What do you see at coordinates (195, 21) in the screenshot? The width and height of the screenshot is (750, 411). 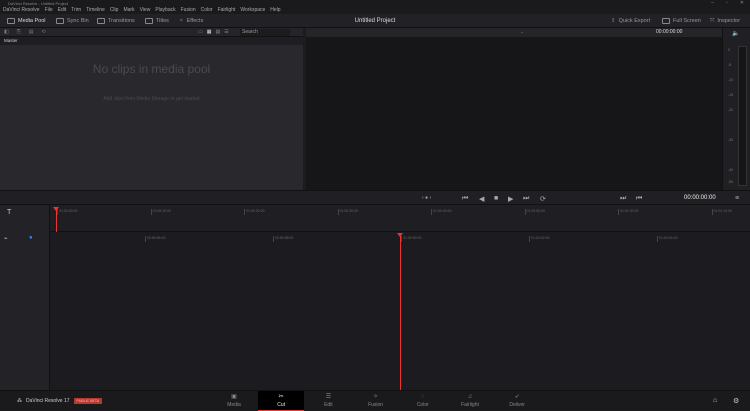 I see `effects-label: Effects` at bounding box center [195, 21].